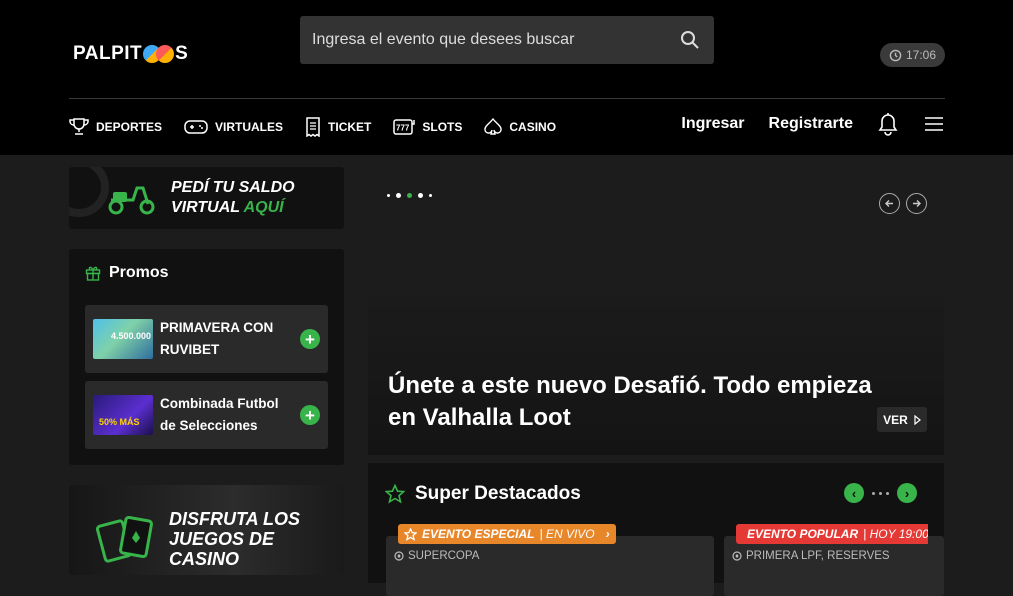 This screenshot has height=596, width=1013. I want to click on virtual-balance-banner: PEDÍ TU SALDO VIRTUAL AQUÍ, so click(206, 198).